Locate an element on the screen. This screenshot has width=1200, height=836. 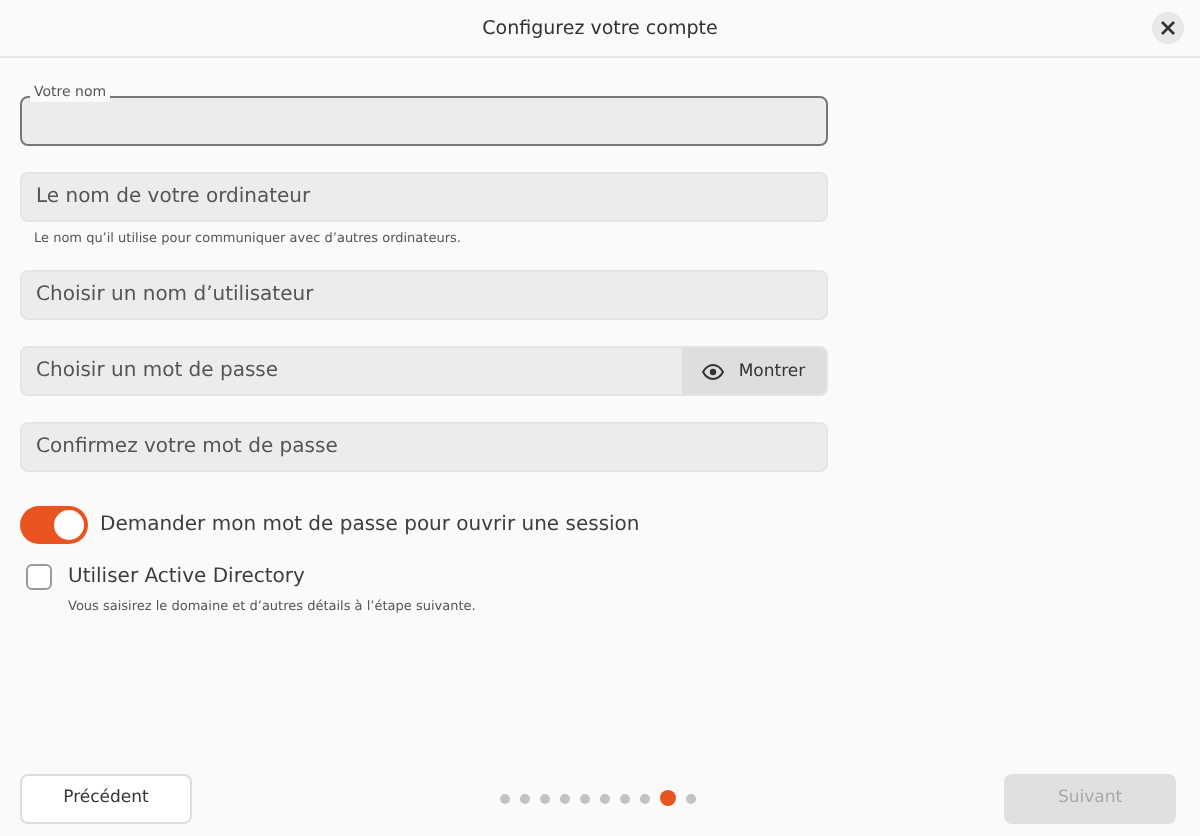
close-icon is located at coordinates (1168, 28).